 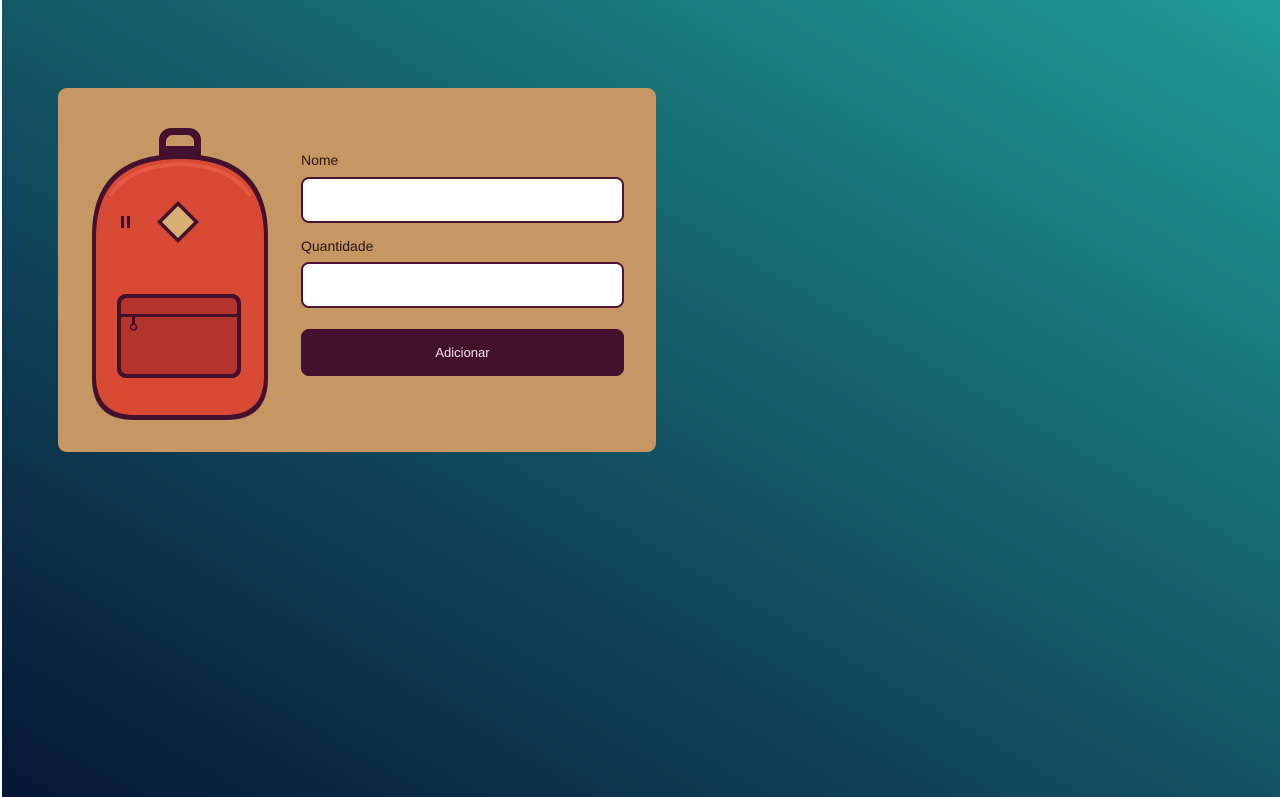 I want to click on quantity-input, so click(x=462, y=285).